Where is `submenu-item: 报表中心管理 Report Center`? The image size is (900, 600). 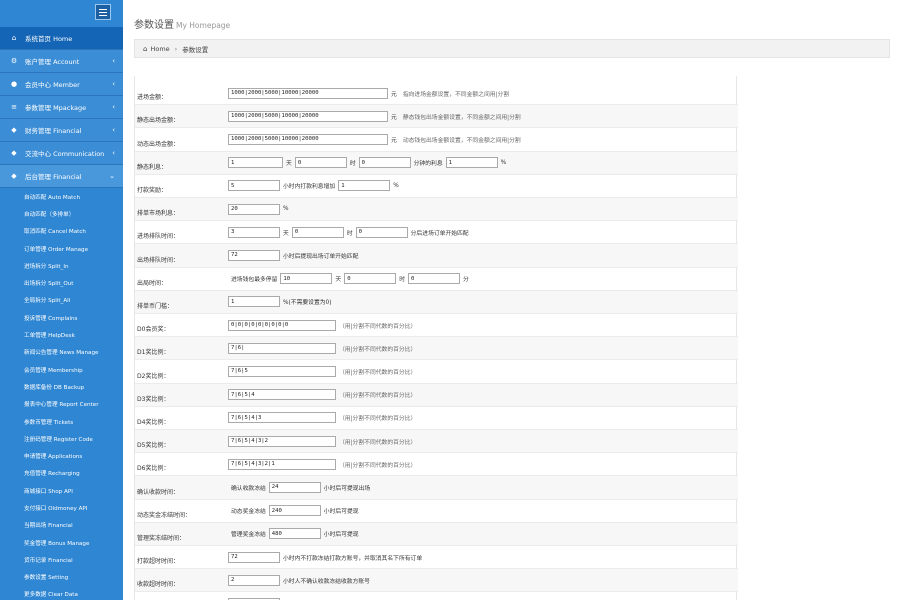
submenu-item: 报表中心管理 Report Center is located at coordinates (61, 404).